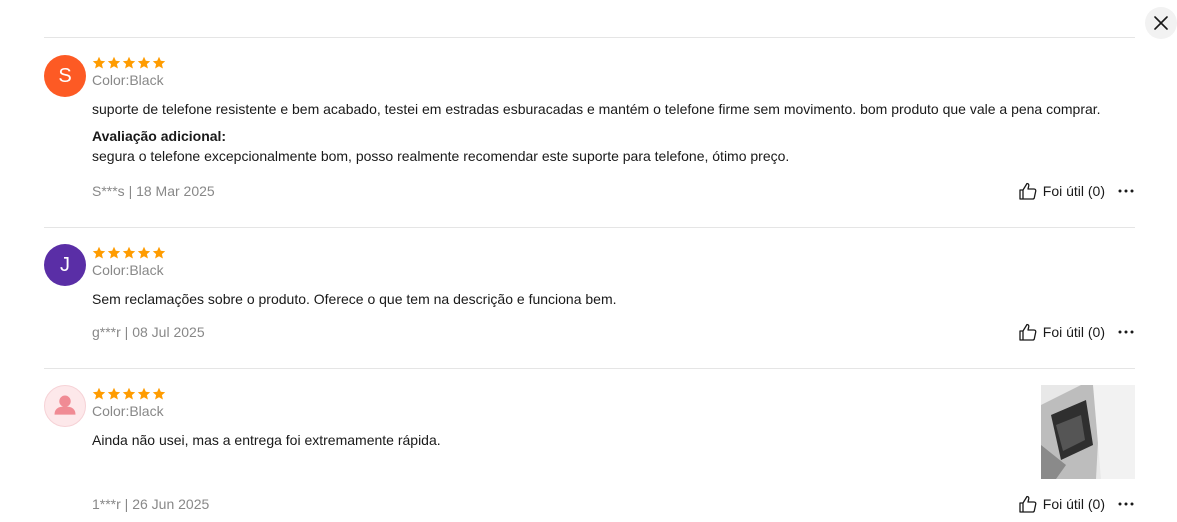  I want to click on review-meta: g***r | 08 Jul 2025, so click(148, 332).